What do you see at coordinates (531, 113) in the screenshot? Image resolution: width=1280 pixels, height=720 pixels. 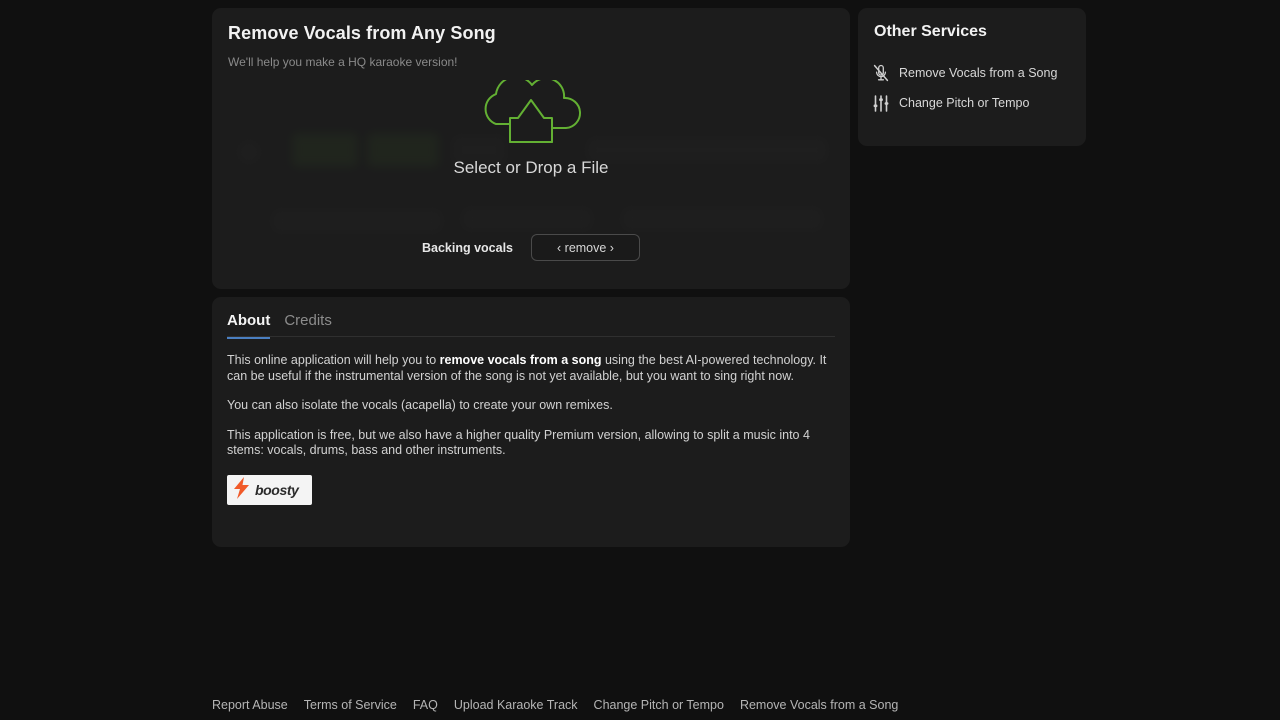 I see `cloud-upload-icon` at bounding box center [531, 113].